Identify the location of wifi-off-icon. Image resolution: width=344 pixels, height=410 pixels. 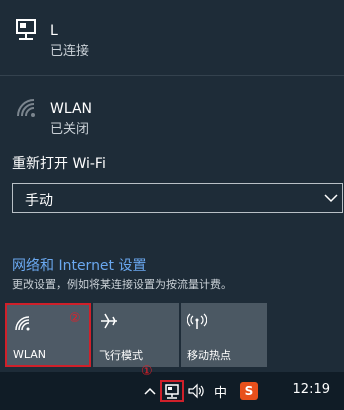
(26, 108).